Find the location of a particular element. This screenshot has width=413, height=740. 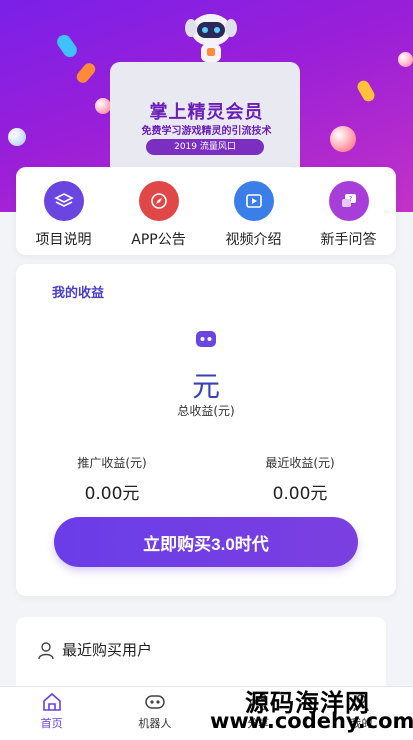

banner-title: 掌上精灵会员 is located at coordinates (206, 112).